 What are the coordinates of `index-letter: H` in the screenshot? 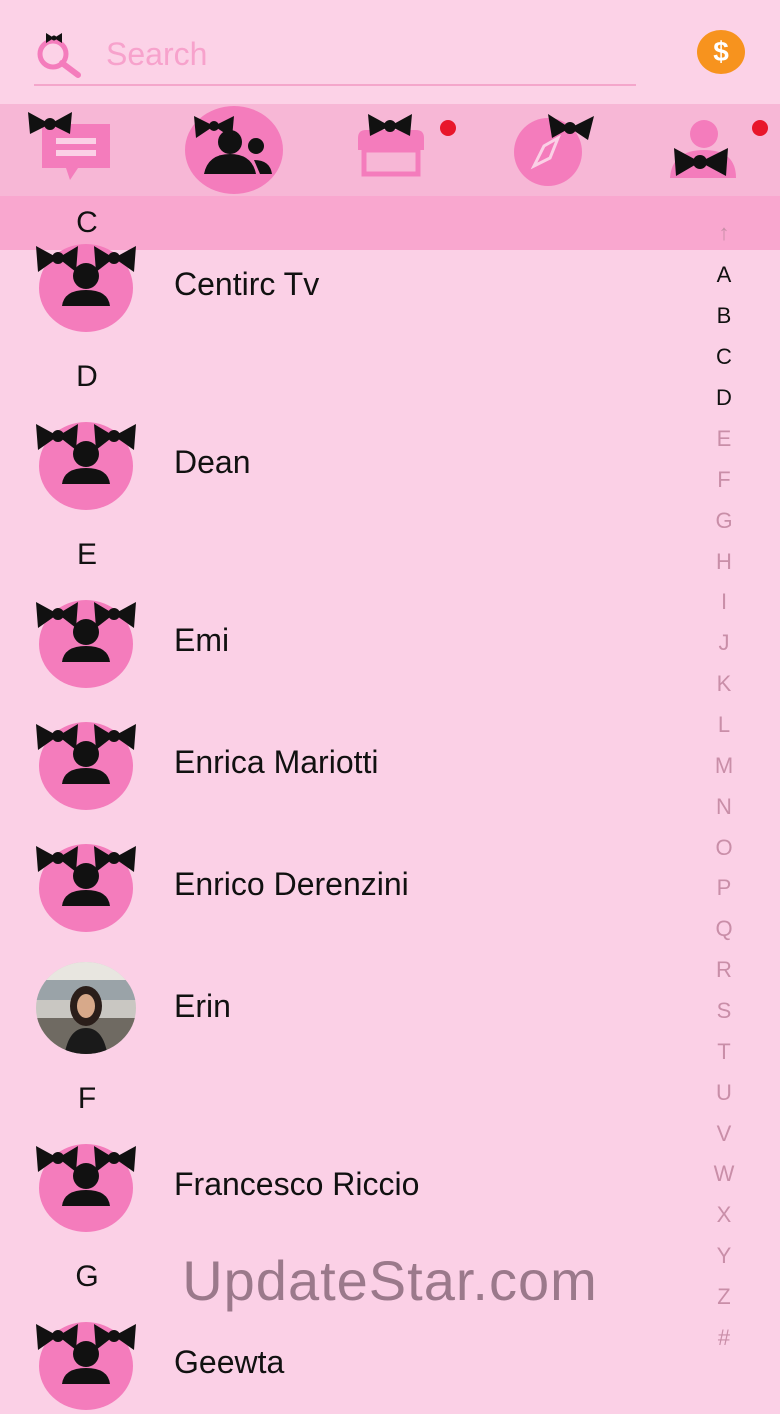 It's located at (724, 562).